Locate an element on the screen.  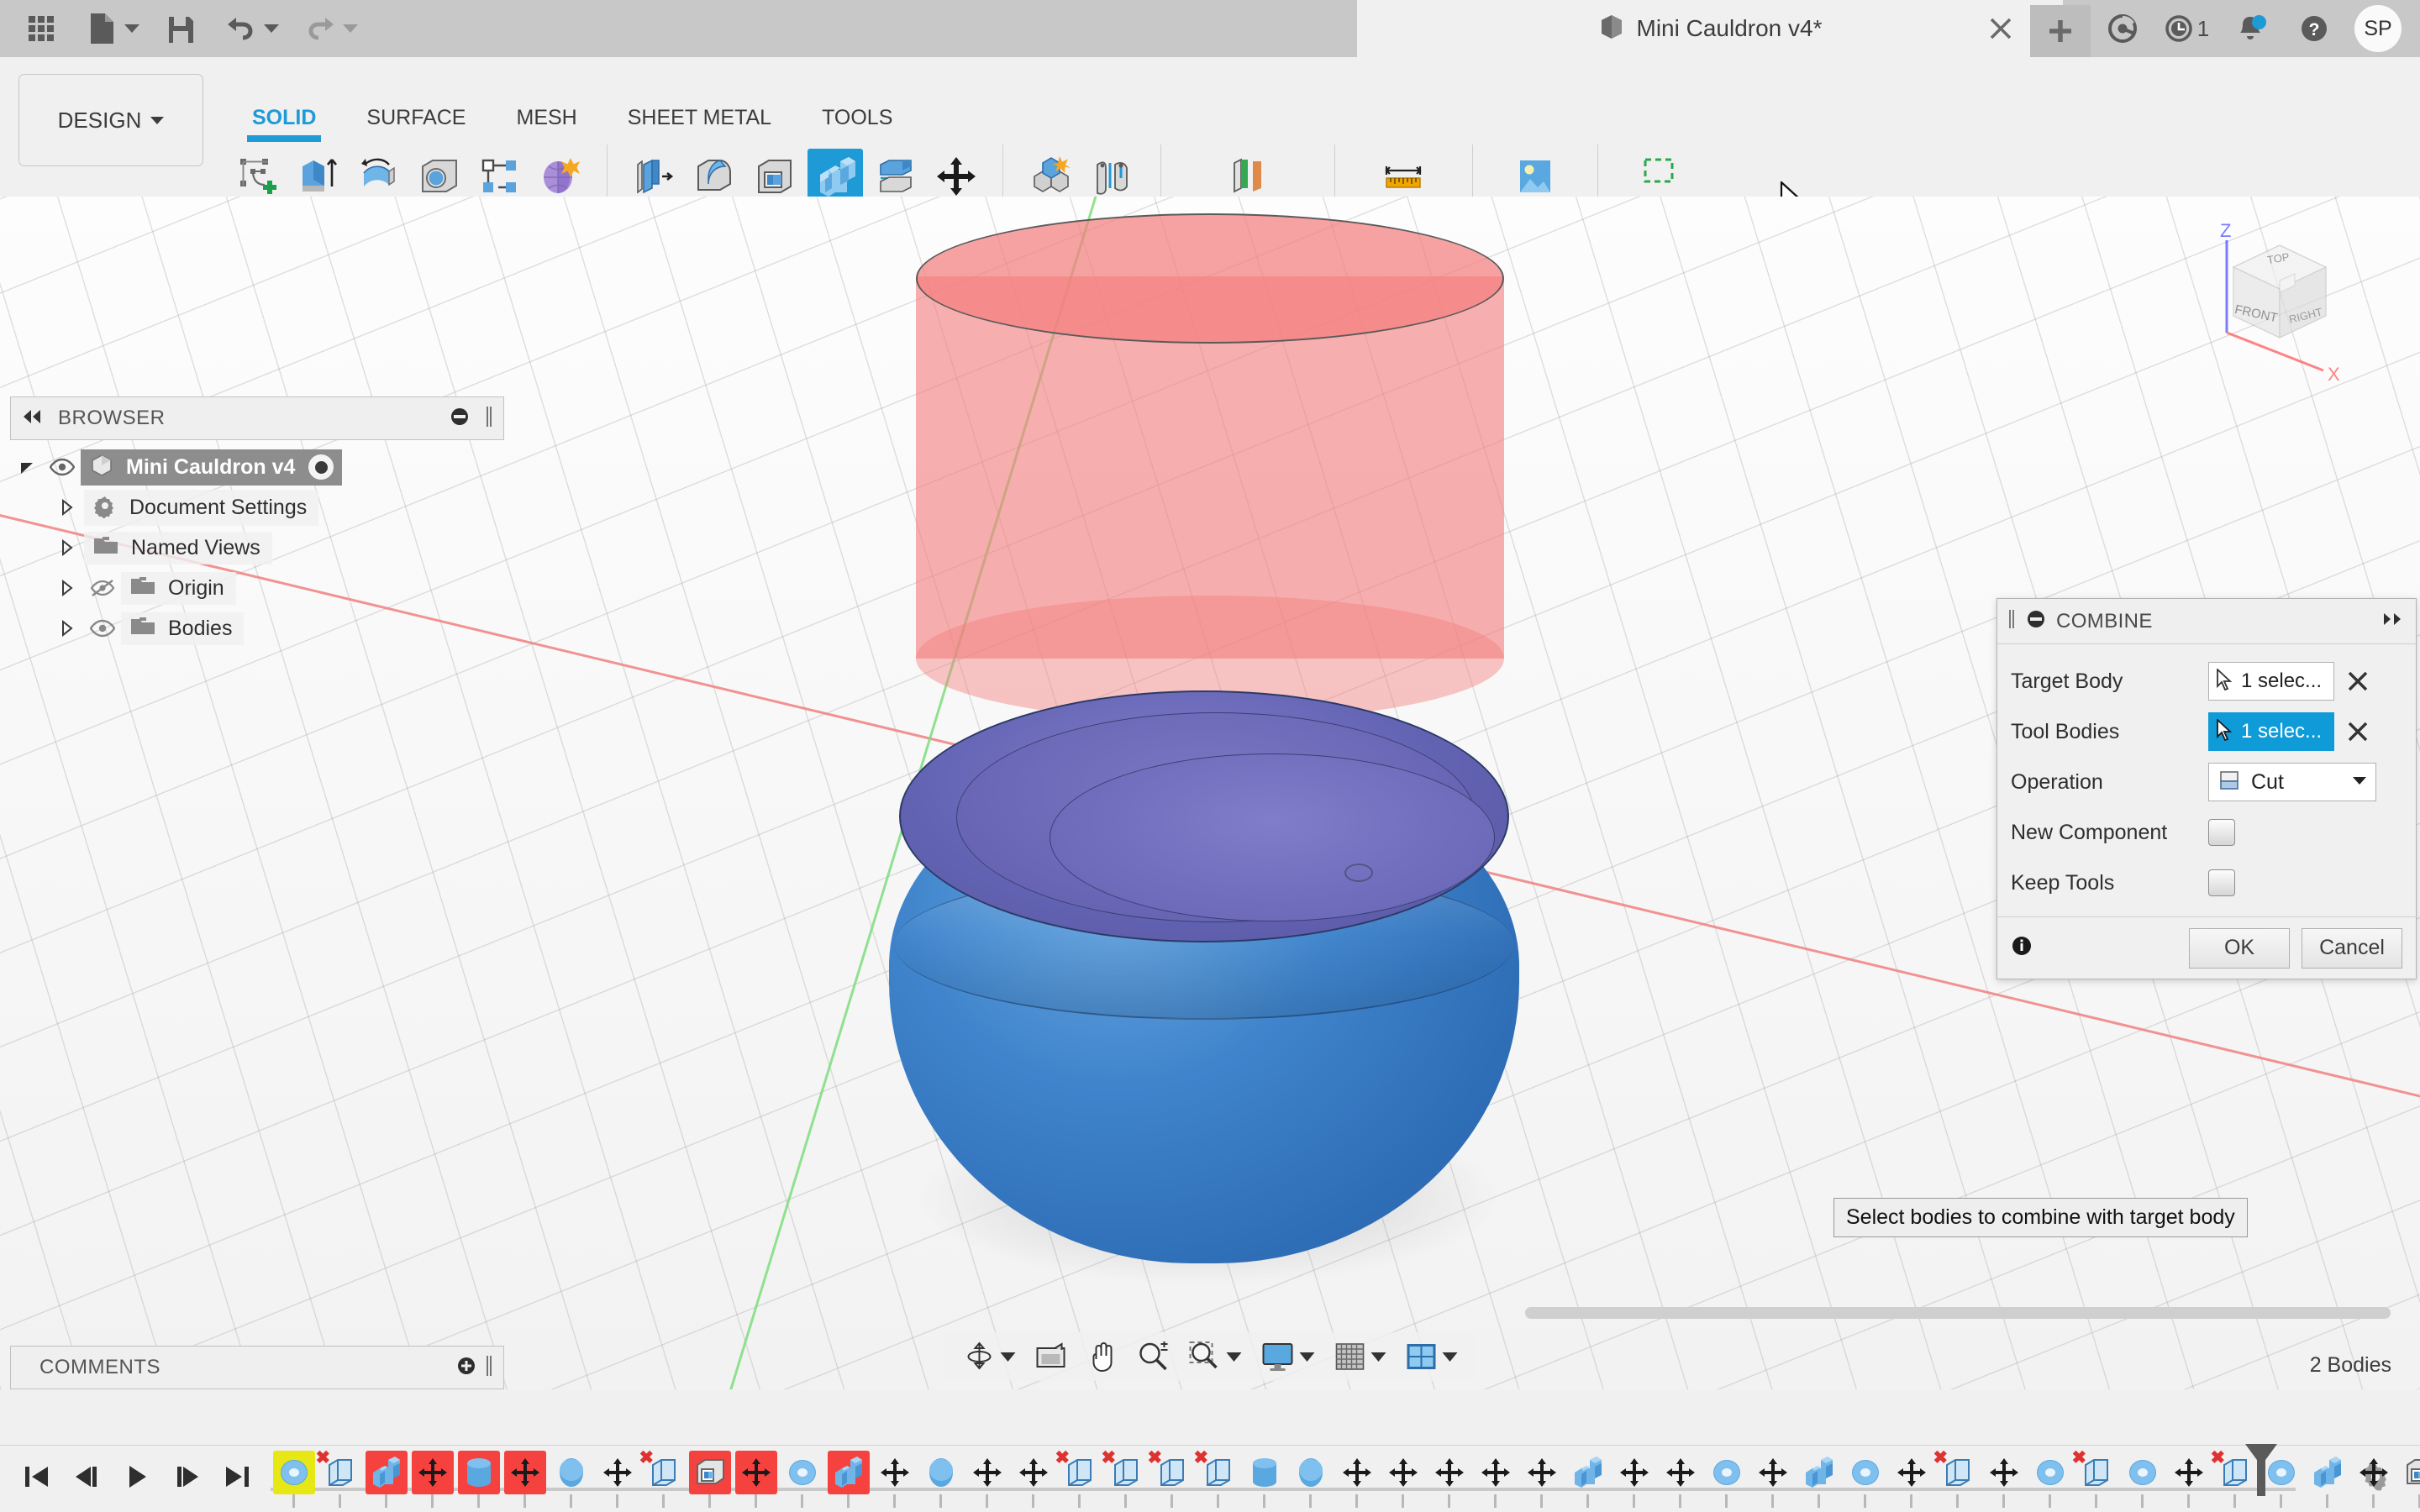
operation-dropdown: Cut is located at coordinates (2292, 782).